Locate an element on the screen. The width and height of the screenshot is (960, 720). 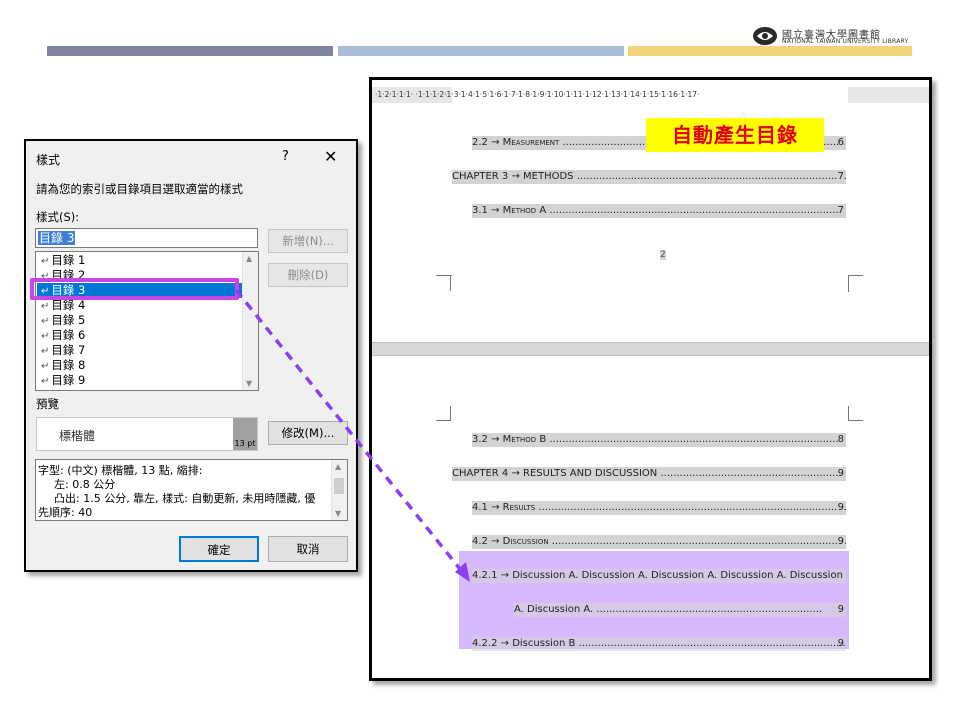
description-line: 先順序: 40 is located at coordinates (65, 512).